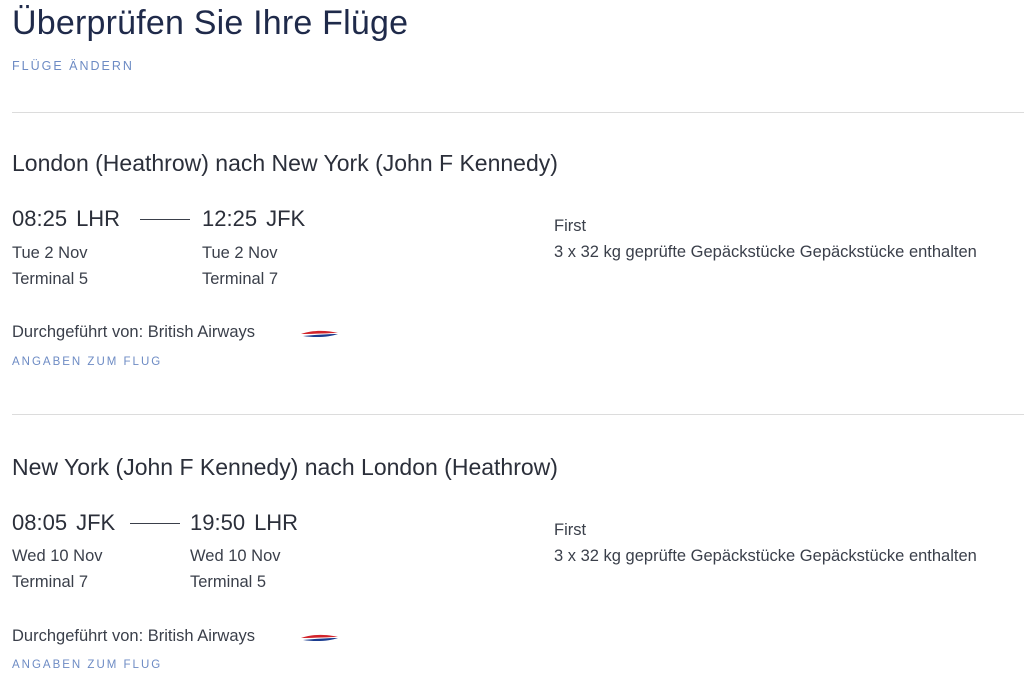 This screenshot has width=1024, height=683. What do you see at coordinates (286, 218) in the screenshot?
I see `arrival-airport-code: JFK` at bounding box center [286, 218].